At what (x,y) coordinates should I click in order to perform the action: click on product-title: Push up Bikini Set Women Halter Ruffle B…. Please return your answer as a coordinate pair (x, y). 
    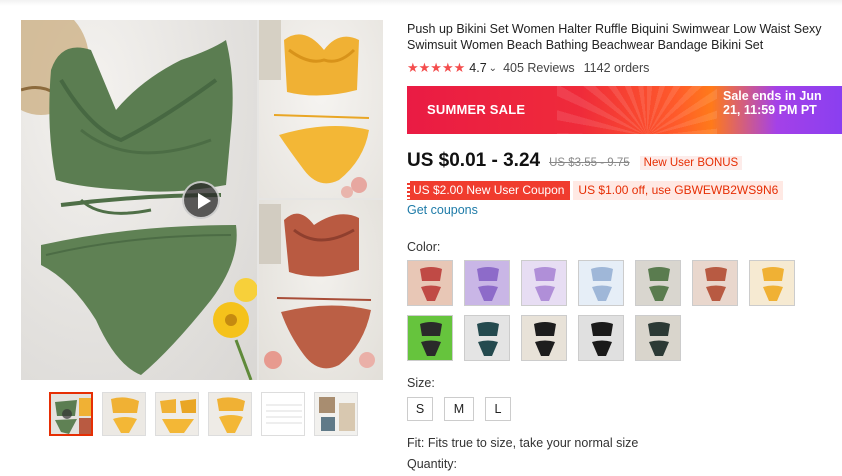
    Looking at the image, I should click on (614, 37).